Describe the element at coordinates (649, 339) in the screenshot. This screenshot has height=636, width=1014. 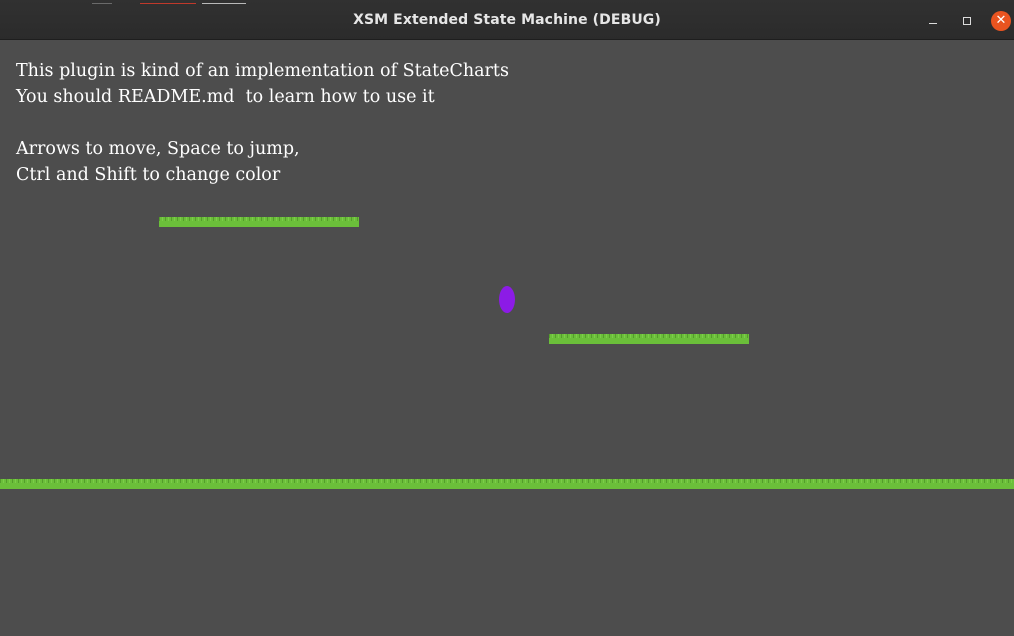
I see `grass-platform-right` at that location.